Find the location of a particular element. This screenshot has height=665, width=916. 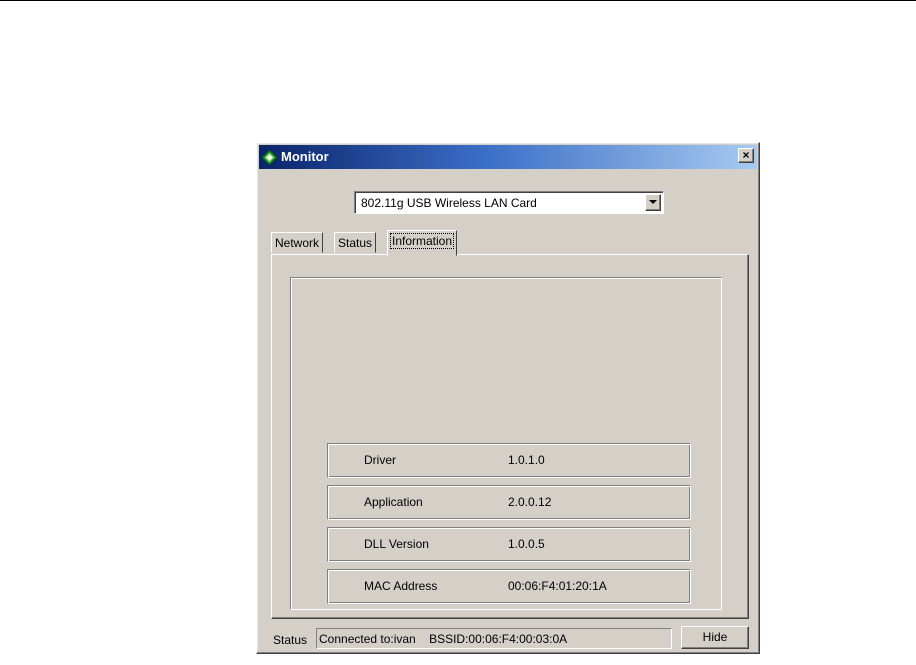

tab-network: Network is located at coordinates (297, 242).